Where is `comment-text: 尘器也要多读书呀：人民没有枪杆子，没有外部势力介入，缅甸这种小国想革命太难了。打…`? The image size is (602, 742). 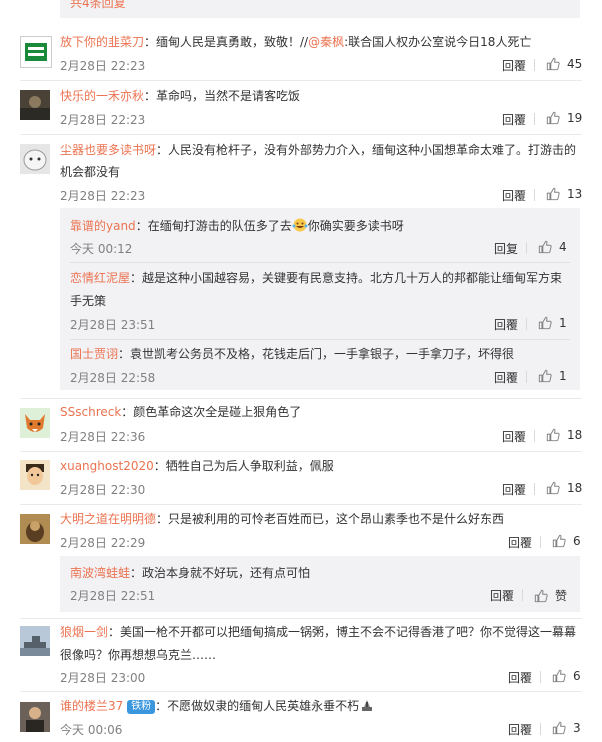 comment-text: 尘器也要多读书呀：人民没有枪杆子，没有外部势力介入，缅甸这种小国想革命太难了。打… is located at coordinates (318, 150).